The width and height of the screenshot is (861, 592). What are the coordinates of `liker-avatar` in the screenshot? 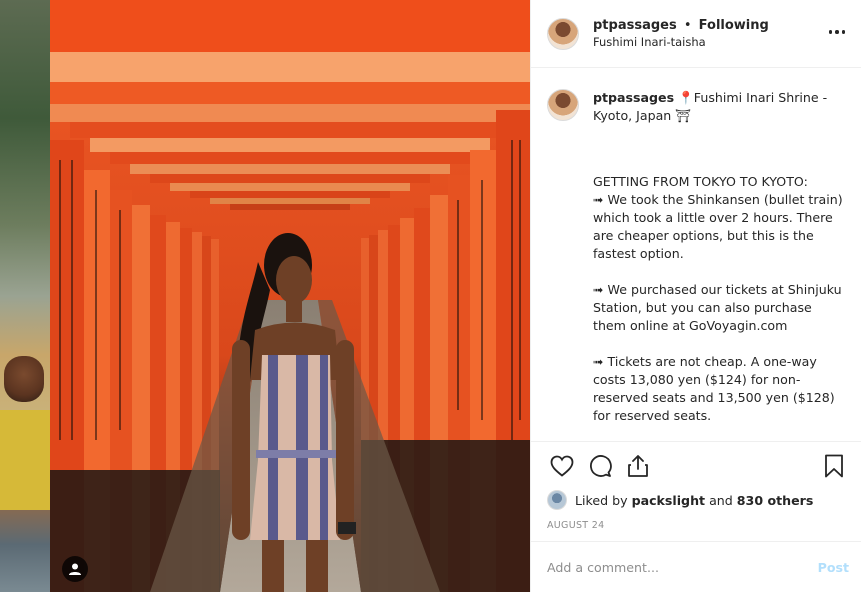 It's located at (557, 500).